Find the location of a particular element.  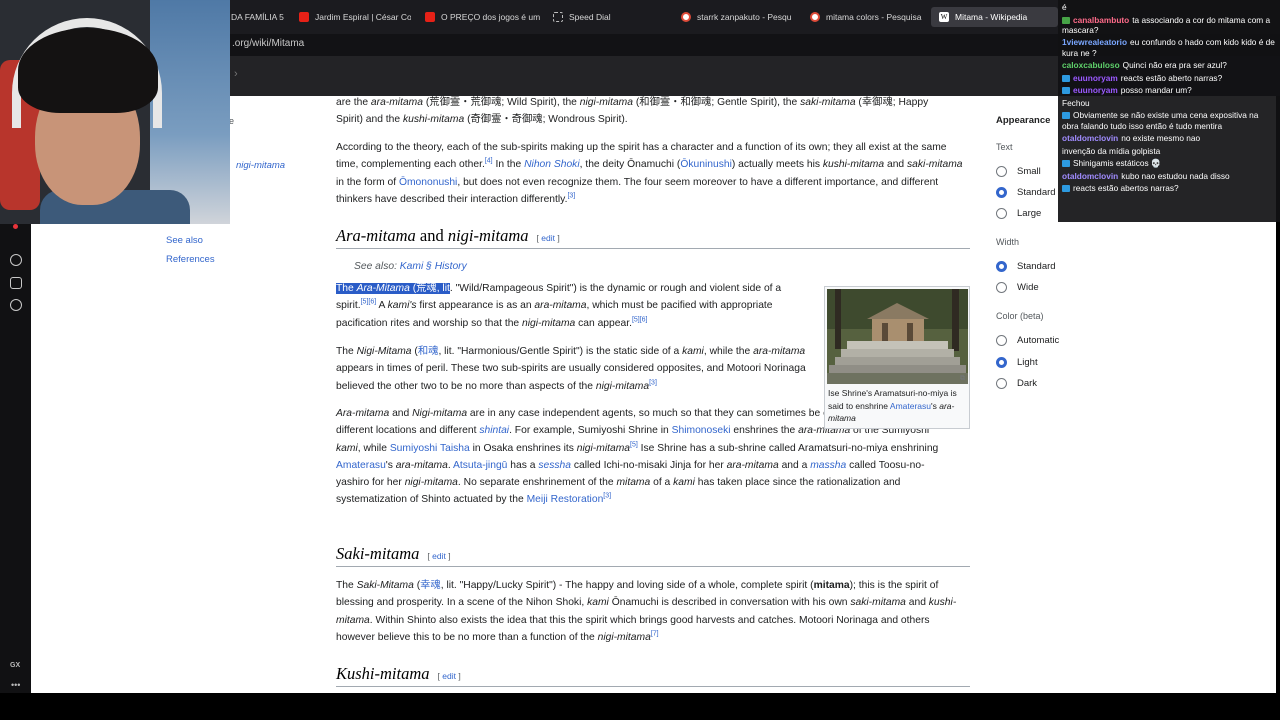

link-kami-history: Kami § History is located at coordinates (433, 266).